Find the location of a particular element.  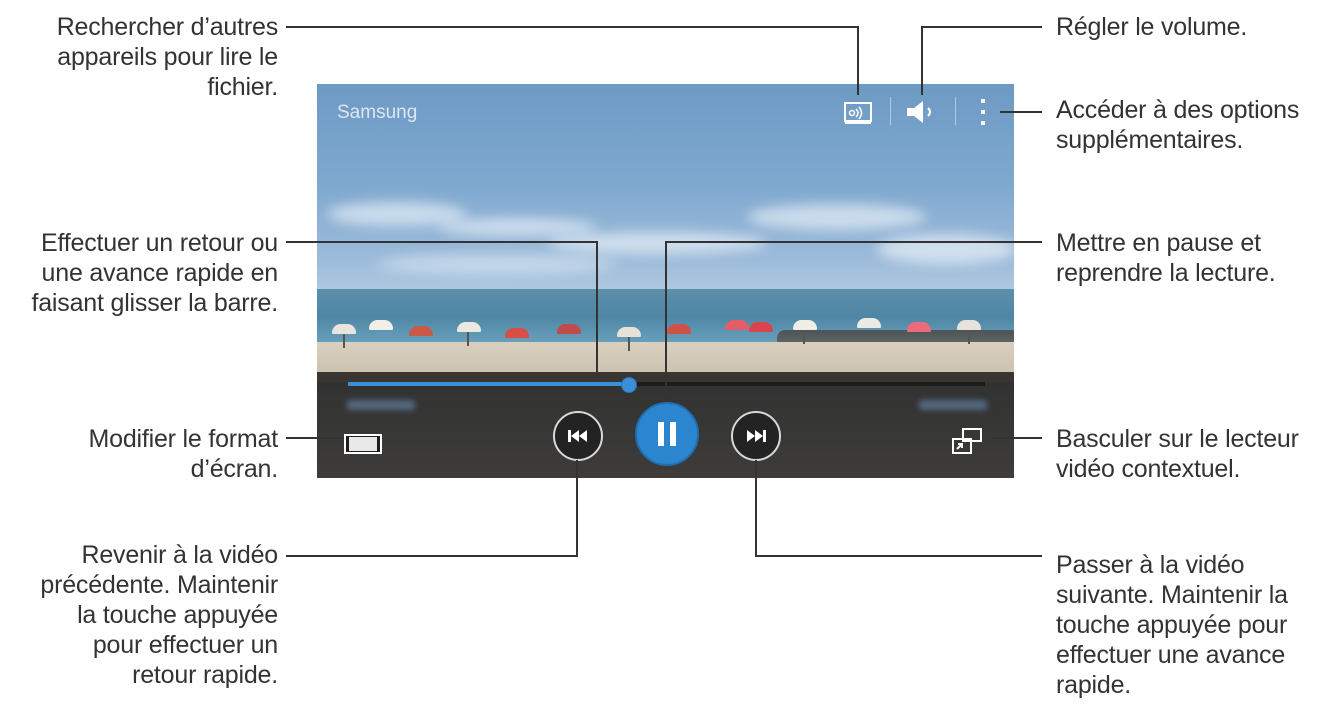

speaker-icon is located at coordinates (923, 112).